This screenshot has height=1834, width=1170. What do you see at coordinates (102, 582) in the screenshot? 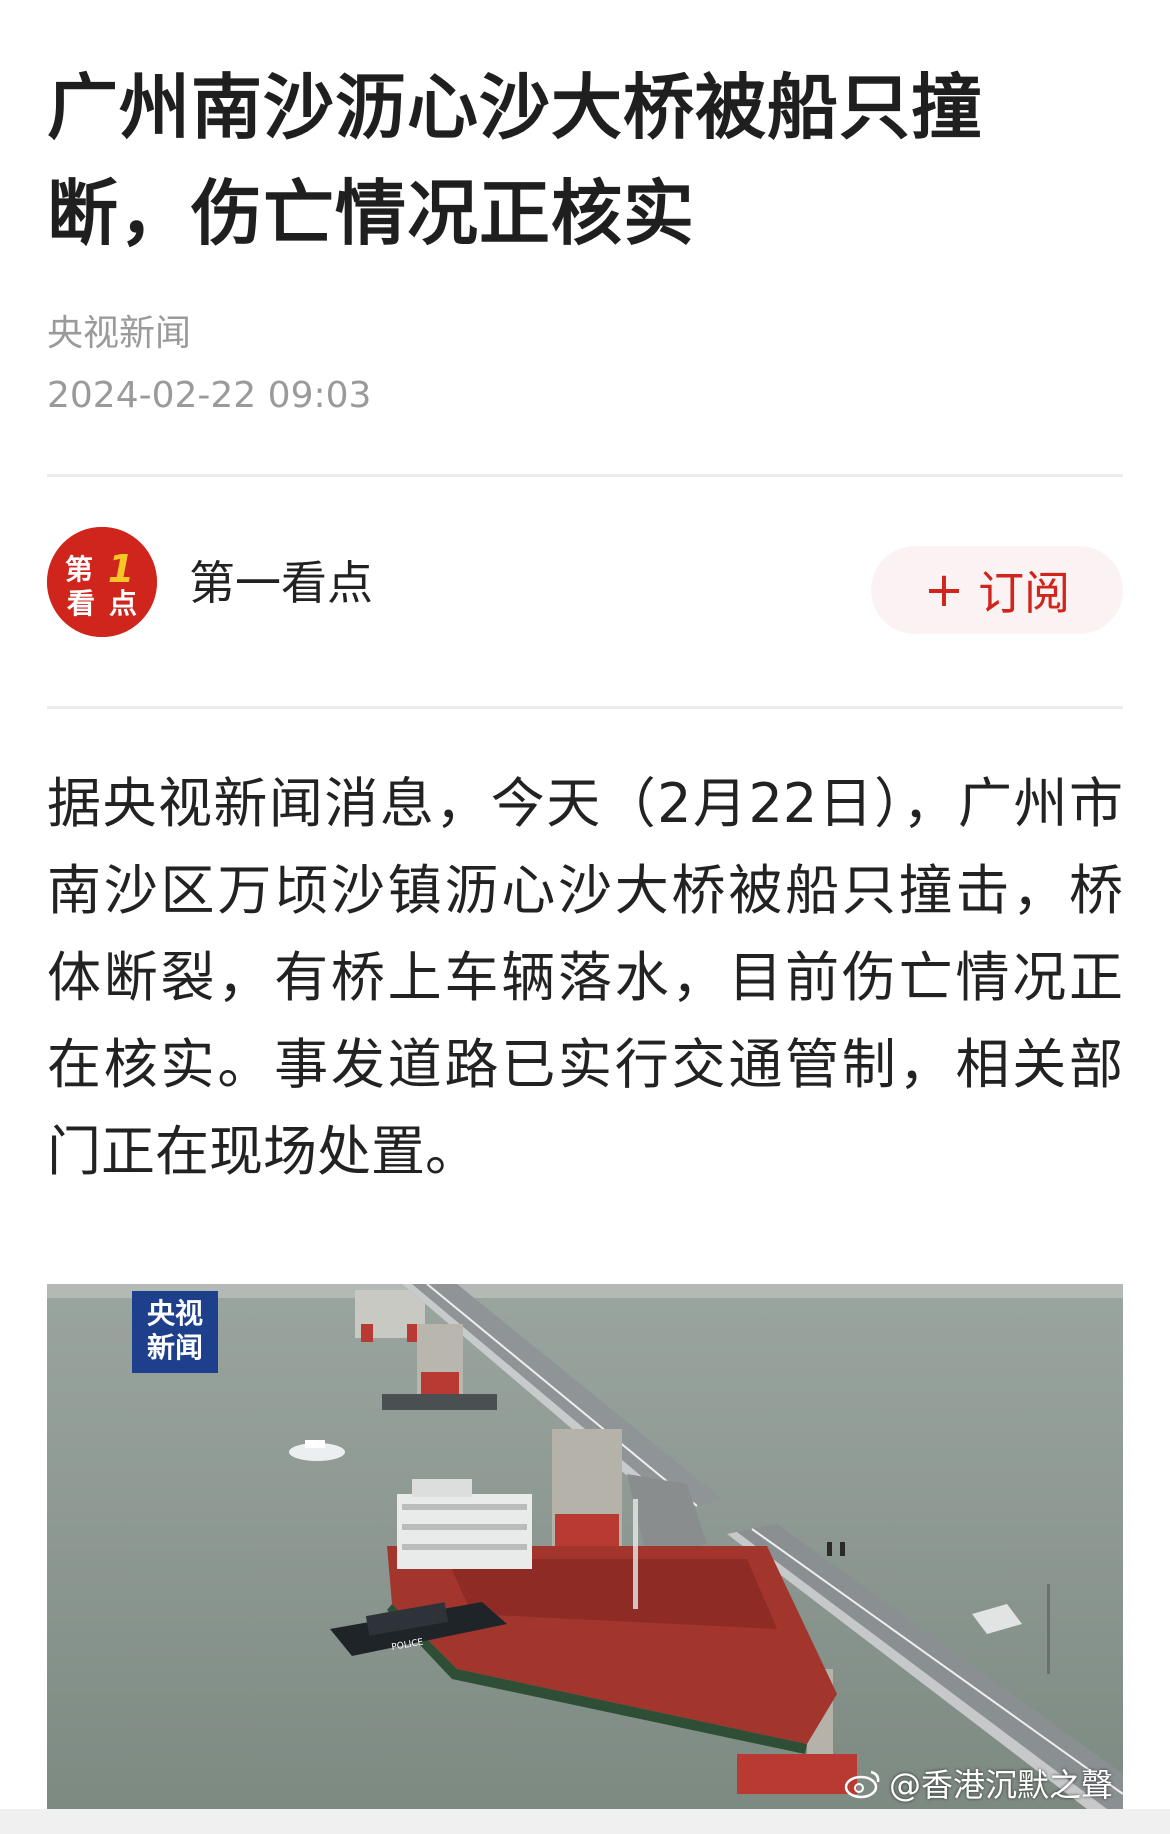
I see `channel-logo: 第 1 看 点` at bounding box center [102, 582].